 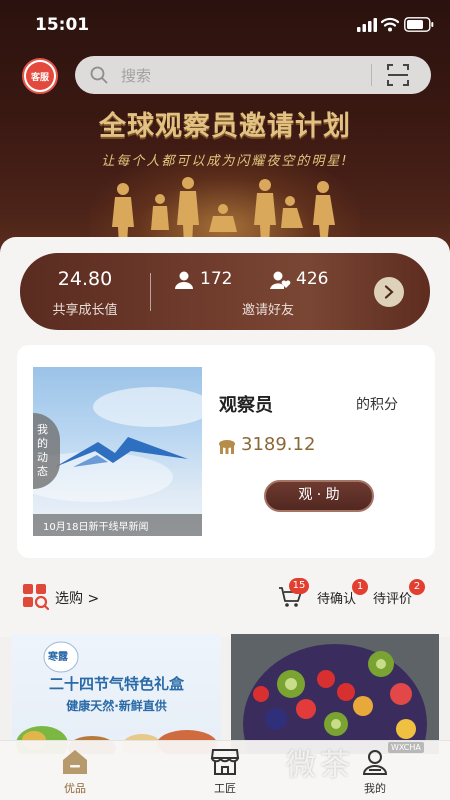 I want to click on people-icon, so click(x=184, y=280).